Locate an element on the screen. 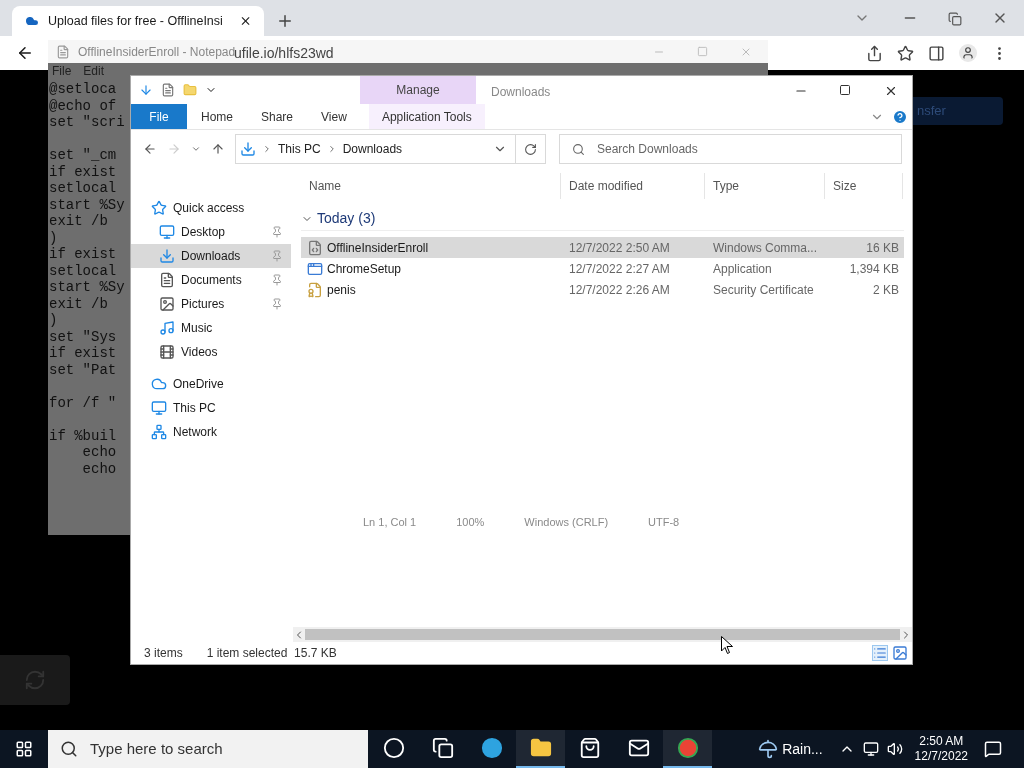  recent-icon is located at coordinates (196, 149).